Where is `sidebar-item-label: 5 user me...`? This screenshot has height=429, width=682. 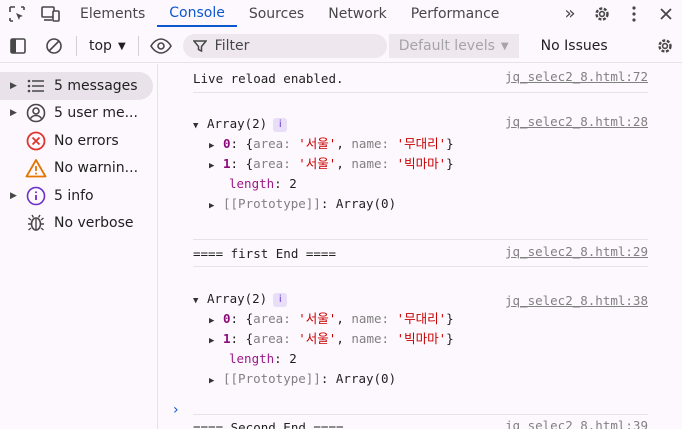
sidebar-item-label: 5 user me... is located at coordinates (96, 113).